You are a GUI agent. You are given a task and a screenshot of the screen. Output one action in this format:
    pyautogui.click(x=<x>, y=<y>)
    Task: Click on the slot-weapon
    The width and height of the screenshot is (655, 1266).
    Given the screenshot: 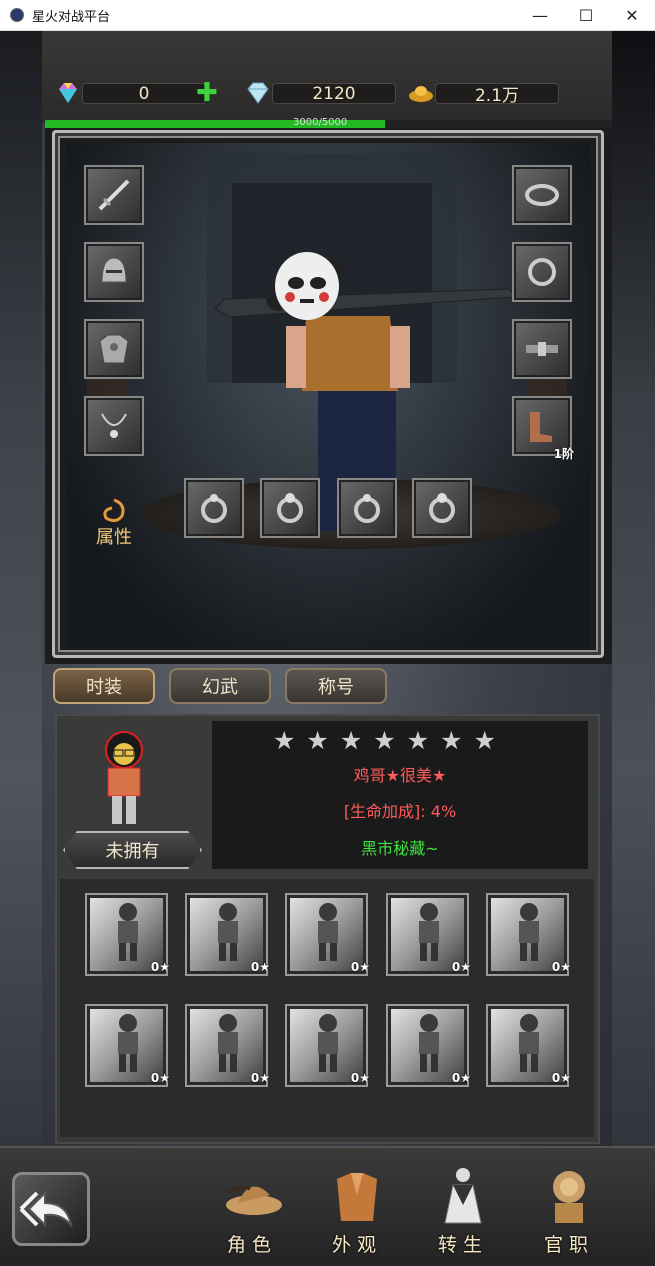 What is the action you would take?
    pyautogui.click(x=114, y=195)
    